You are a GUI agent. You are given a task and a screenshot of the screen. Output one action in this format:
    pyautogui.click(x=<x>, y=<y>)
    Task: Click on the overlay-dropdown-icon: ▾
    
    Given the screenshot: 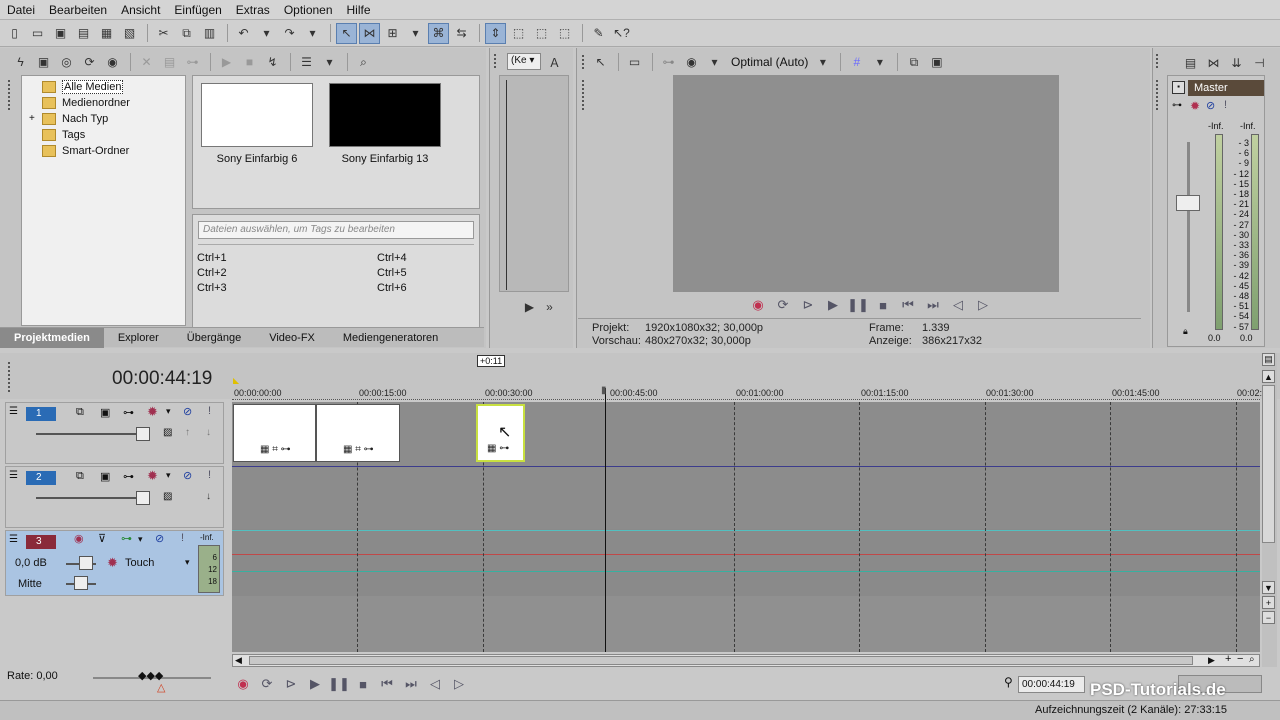 What is the action you would take?
    pyautogui.click(x=714, y=62)
    